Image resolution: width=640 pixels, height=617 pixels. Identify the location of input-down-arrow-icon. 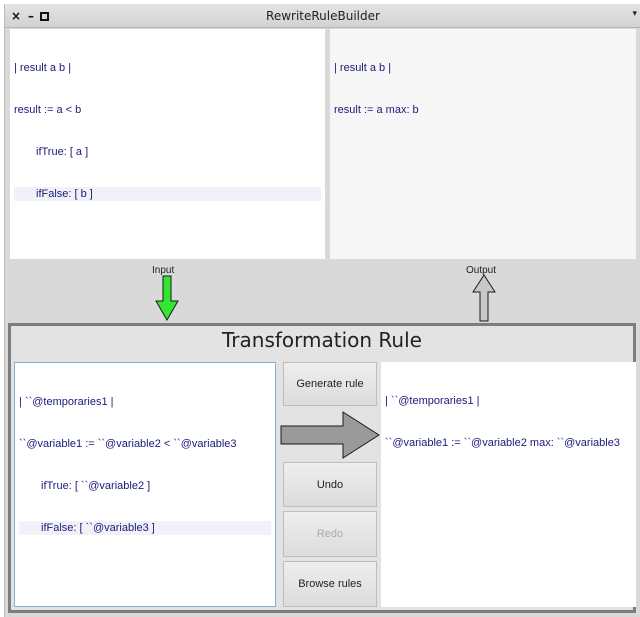
(167, 298).